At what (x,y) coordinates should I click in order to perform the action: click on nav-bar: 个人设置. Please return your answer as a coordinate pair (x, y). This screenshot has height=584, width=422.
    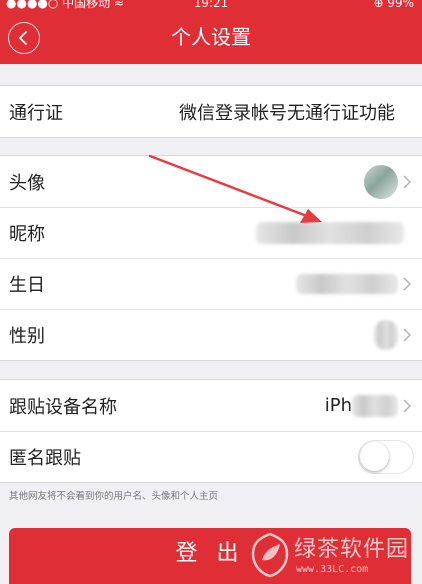
    Looking at the image, I should click on (211, 37).